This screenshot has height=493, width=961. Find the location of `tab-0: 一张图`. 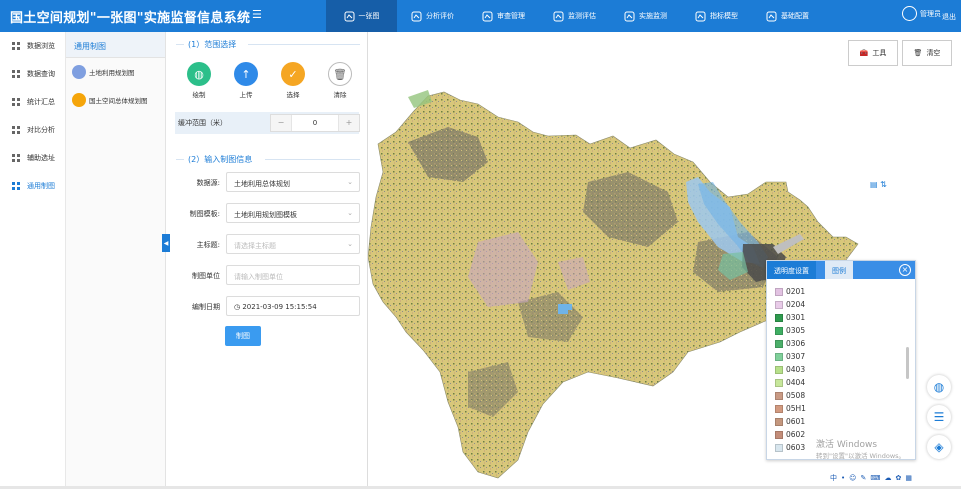

tab-0: 一张图 is located at coordinates (361, 16).